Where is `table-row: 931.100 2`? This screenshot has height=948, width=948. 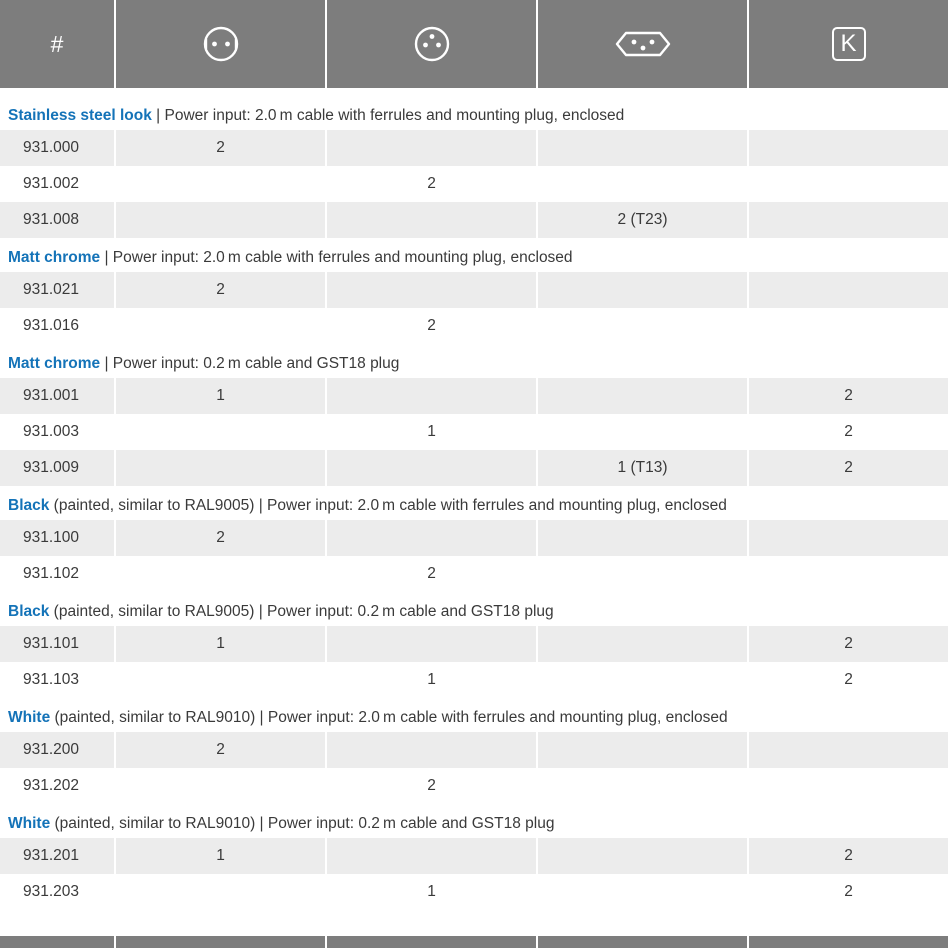 table-row: 931.100 2 is located at coordinates (474, 538).